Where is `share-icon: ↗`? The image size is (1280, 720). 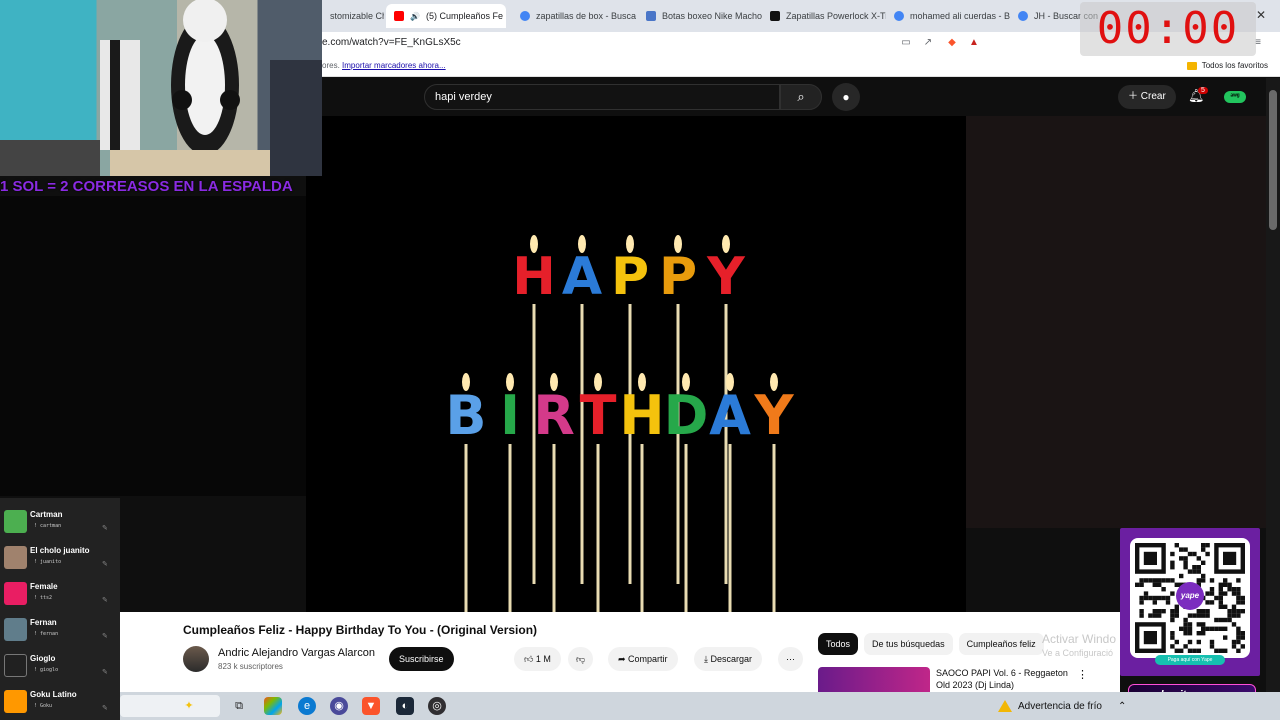 share-icon: ↗ is located at coordinates (928, 43).